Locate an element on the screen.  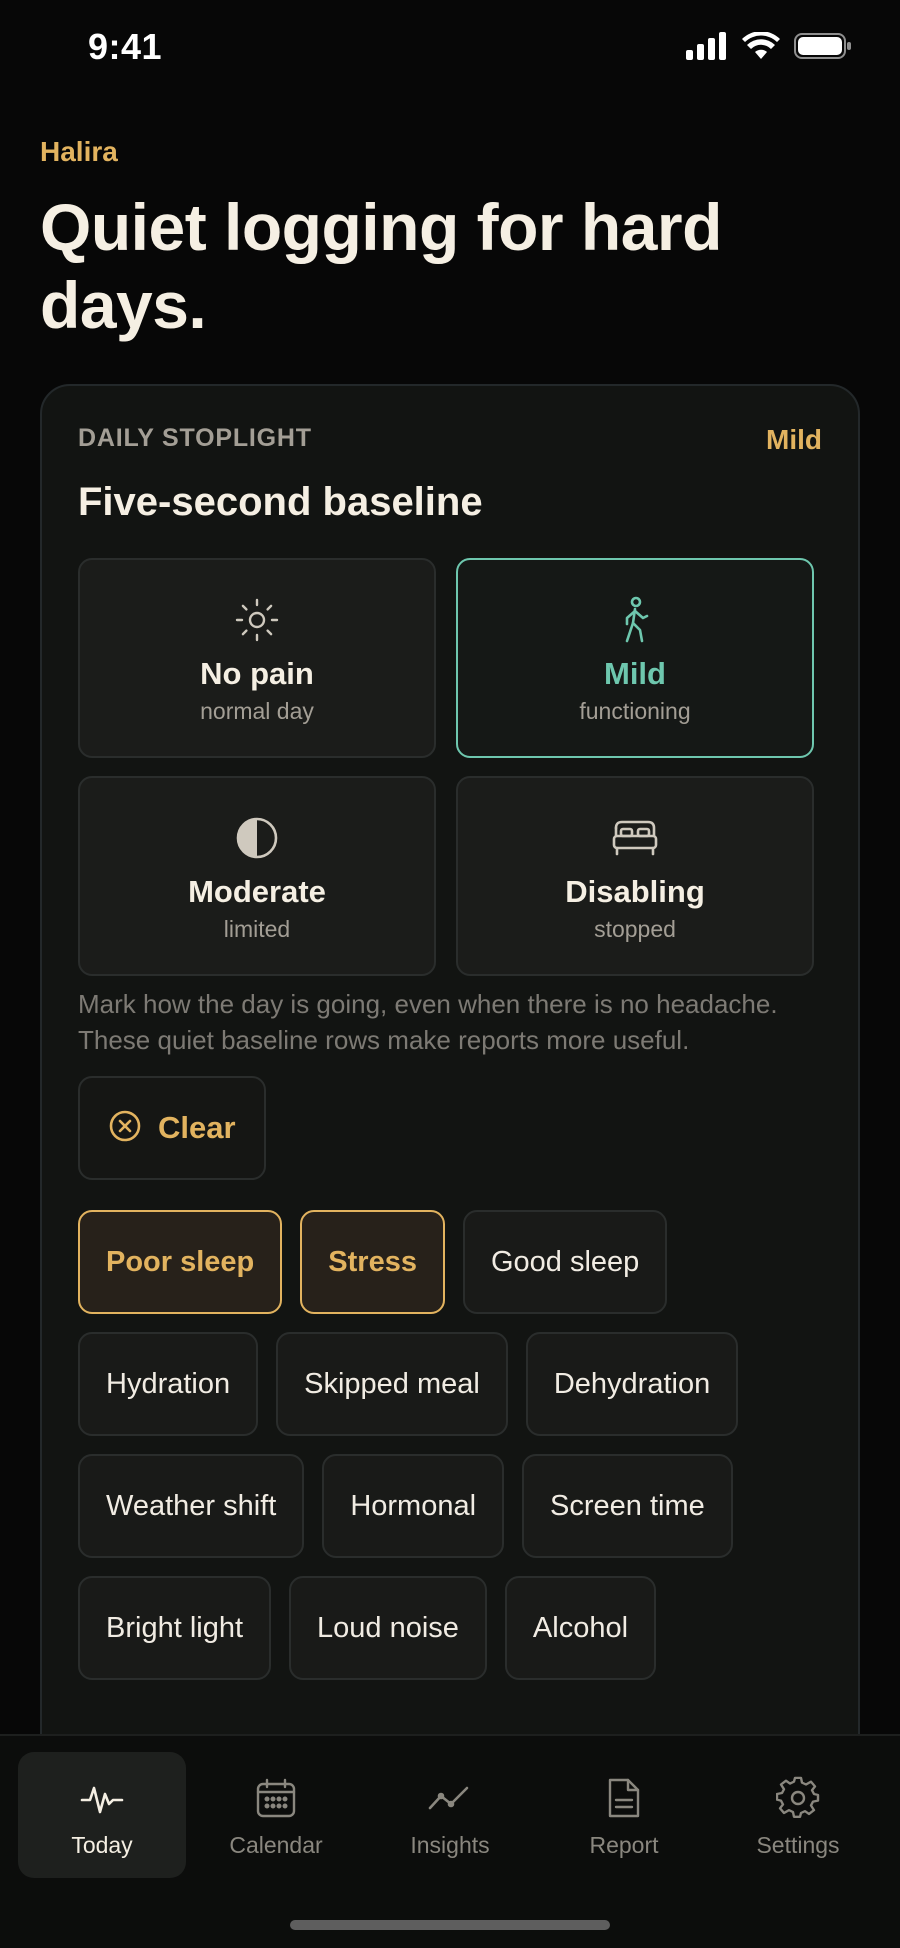
clear-label: Clear is located at coordinates (197, 1127).